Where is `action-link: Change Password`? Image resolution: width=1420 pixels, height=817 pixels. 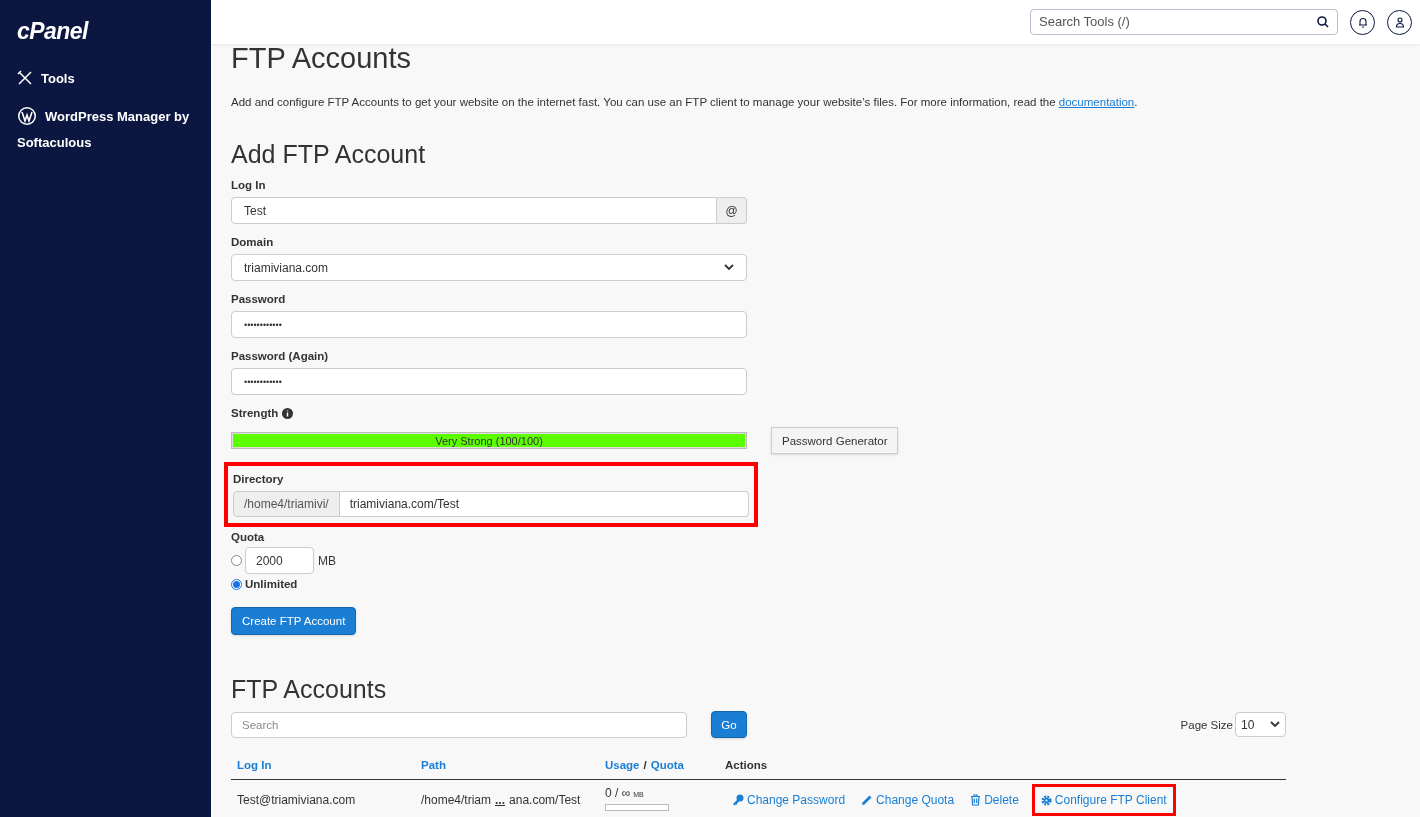 action-link: Change Password is located at coordinates (789, 800).